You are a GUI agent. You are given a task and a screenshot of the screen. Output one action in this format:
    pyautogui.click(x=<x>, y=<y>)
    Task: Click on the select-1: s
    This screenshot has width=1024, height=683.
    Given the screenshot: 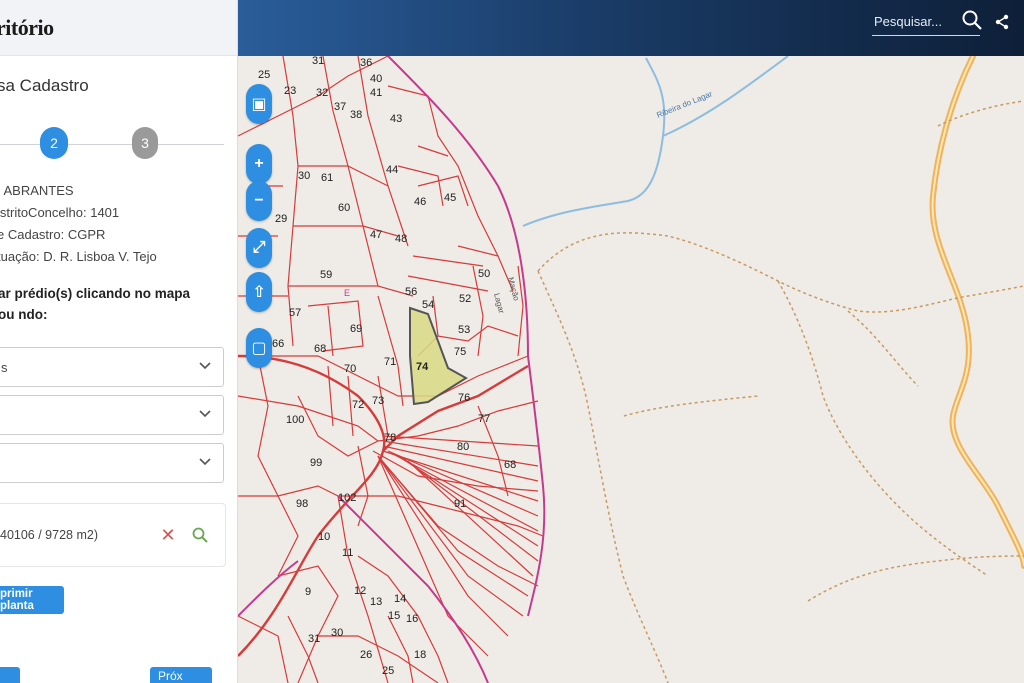 What is the action you would take?
    pyautogui.click(x=112, y=367)
    